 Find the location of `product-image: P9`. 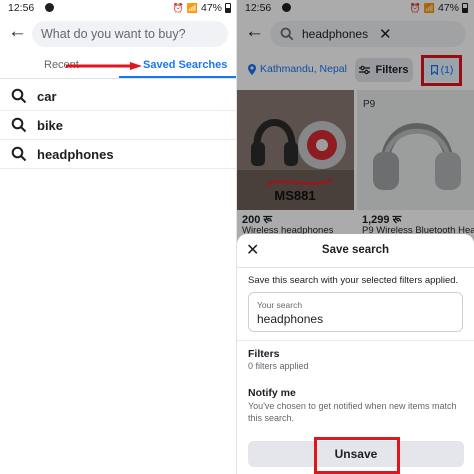

product-image: P9 is located at coordinates (415, 150).